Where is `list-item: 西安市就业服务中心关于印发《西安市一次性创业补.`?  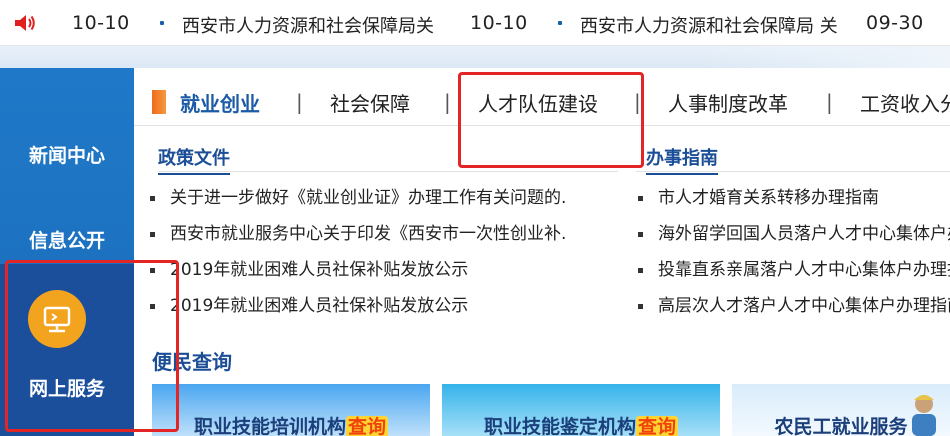 list-item: 西安市就业服务中心关于印发《西安市一次性创业补. is located at coordinates (383, 234).